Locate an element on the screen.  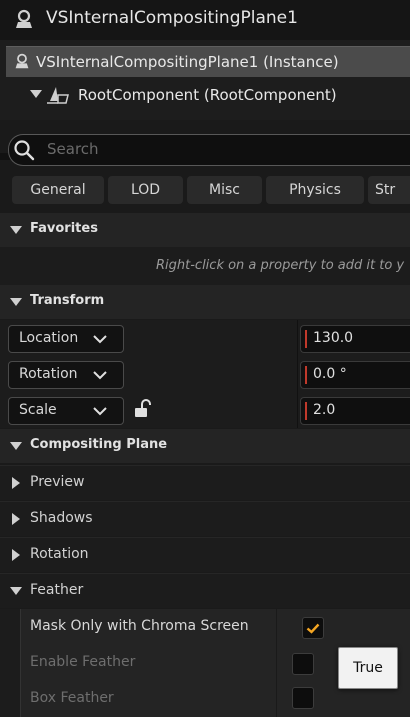
property-mask-only-with-chroma-screen: Mask Only with Chroma Screen is located at coordinates (205, 627).